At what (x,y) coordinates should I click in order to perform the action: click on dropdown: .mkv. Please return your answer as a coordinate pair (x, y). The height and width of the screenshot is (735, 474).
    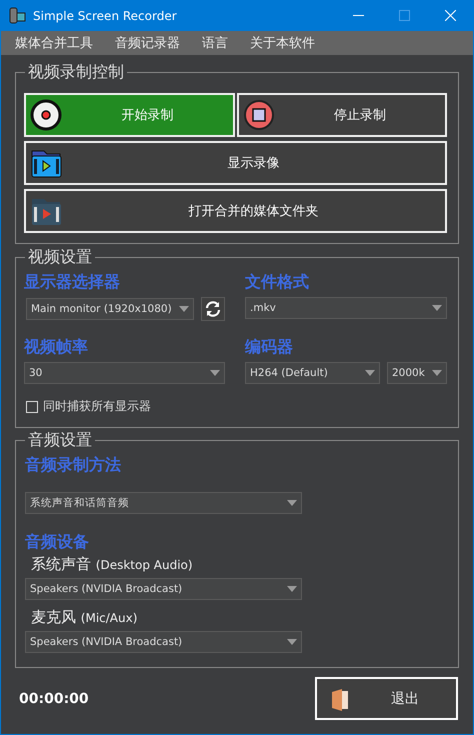
    Looking at the image, I should click on (346, 308).